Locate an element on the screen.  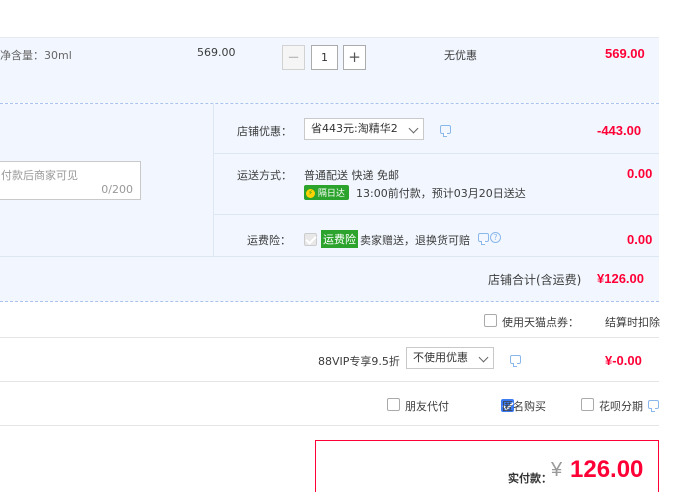
help-icon: ? is located at coordinates (495, 237).